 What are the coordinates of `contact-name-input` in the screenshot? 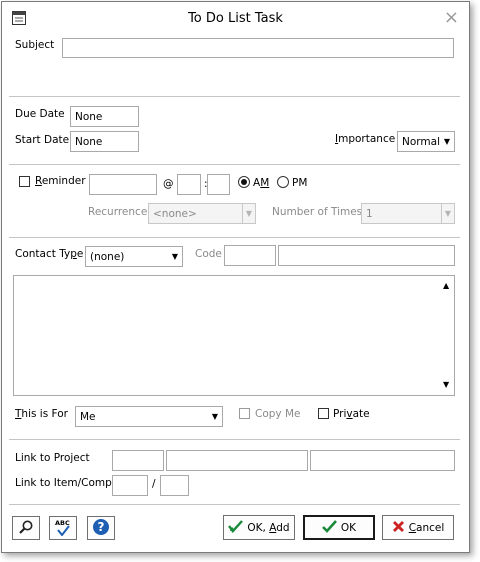 It's located at (366, 255).